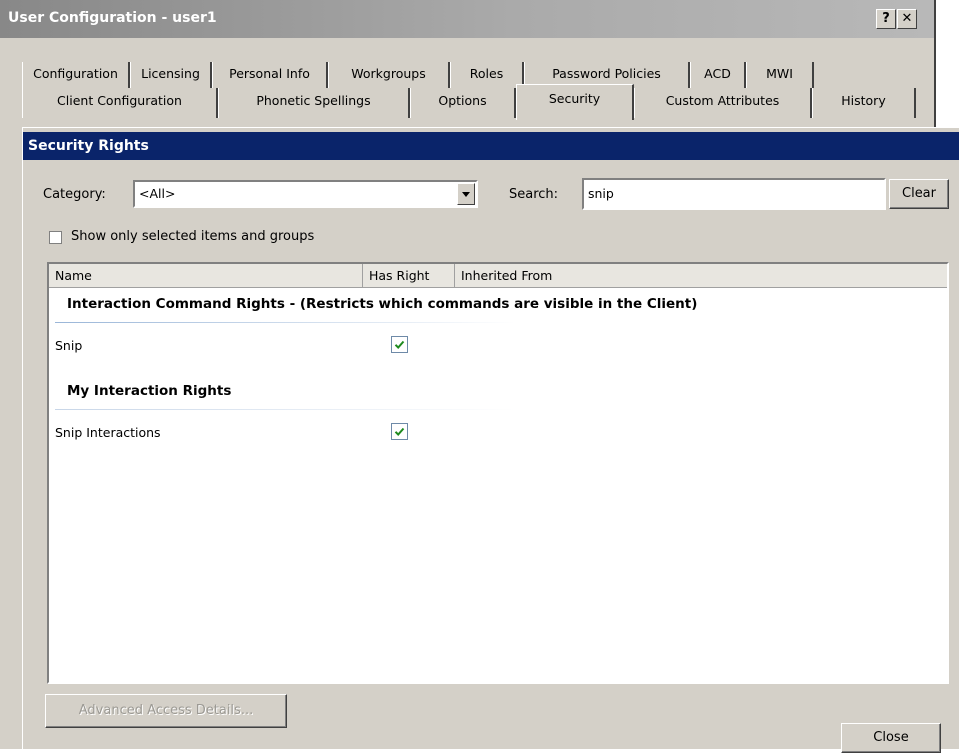 The width and height of the screenshot is (959, 753). Describe the element at coordinates (491, 146) in the screenshot. I see `section-header: Security Rights` at that location.